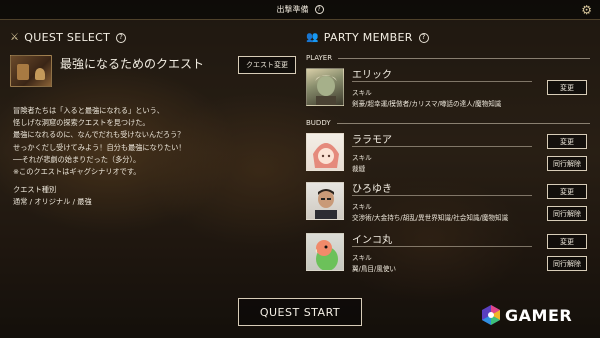  Describe the element at coordinates (567, 191) in the screenshot. I see `change-button-hiroyuki: 変更` at that location.